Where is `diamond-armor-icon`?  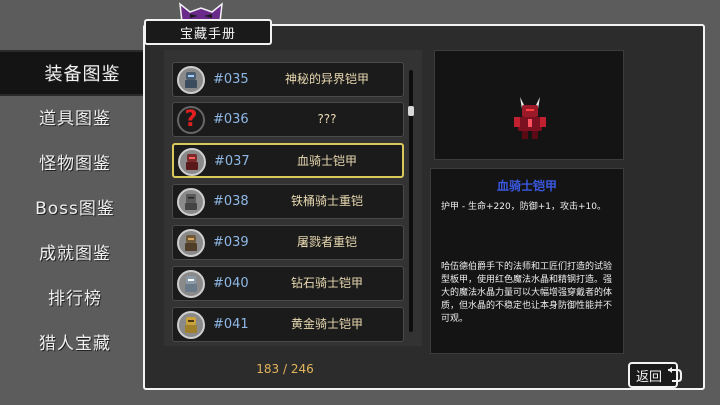
diamond-armor-icon is located at coordinates (191, 284).